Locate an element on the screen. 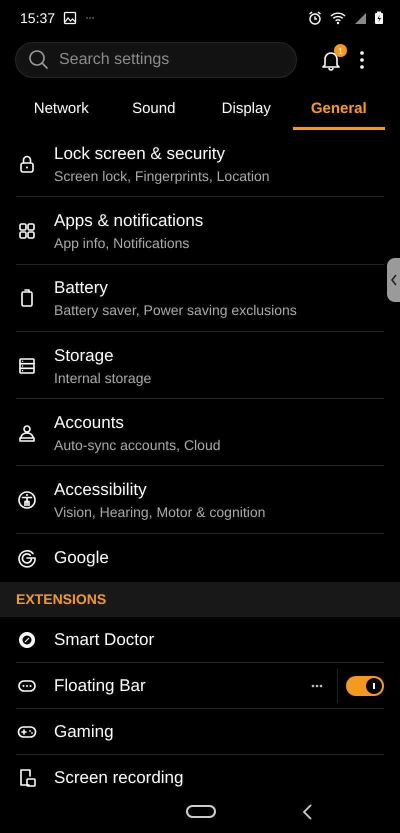 Image resolution: width=400 pixels, height=833 pixels. home-button is located at coordinates (201, 811).